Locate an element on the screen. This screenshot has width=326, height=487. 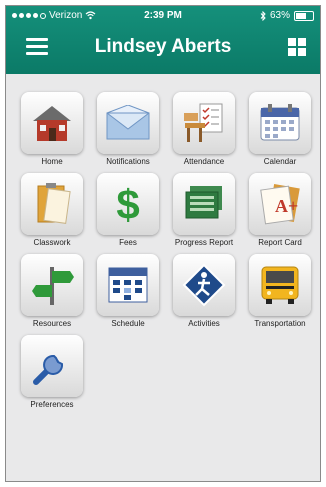
status-bar: Verizon 2:39 PM 63% is located at coordinates (163, 17).